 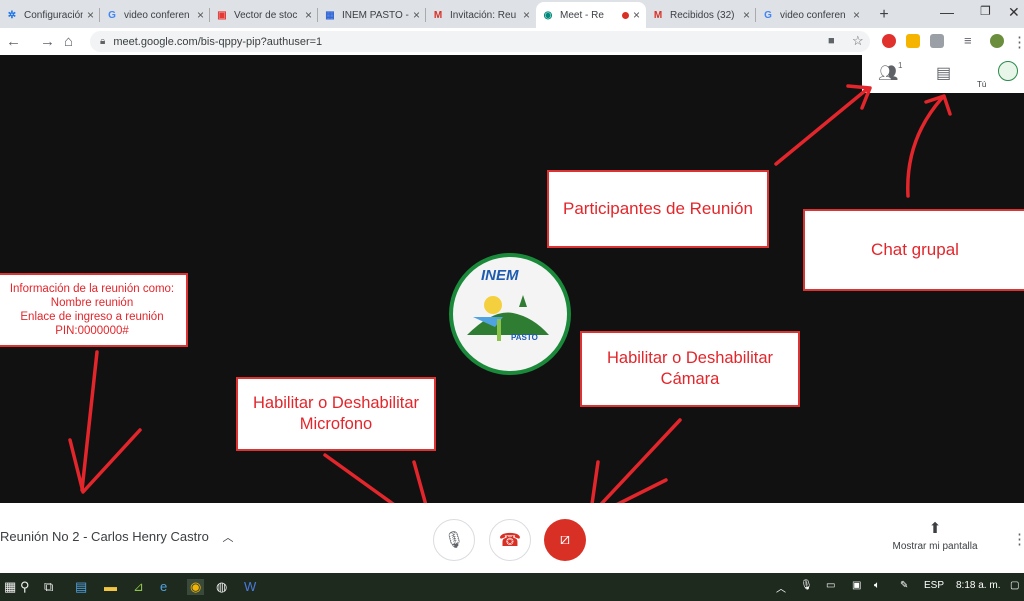 I want to click on microphone-icon: 🎙︎, so click(x=454, y=540).